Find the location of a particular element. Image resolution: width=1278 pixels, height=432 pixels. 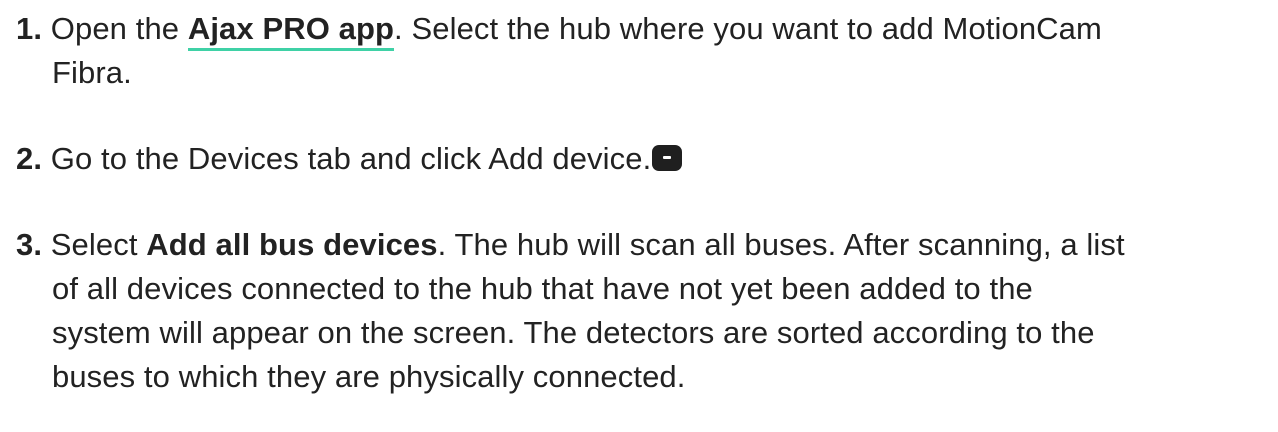

step-text-prefix: Select is located at coordinates (98, 244).